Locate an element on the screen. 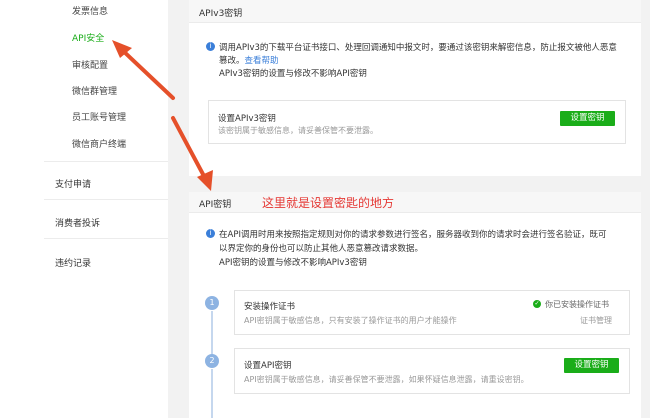 This screenshot has width=650, height=418. arrow-to-api-security is located at coordinates (146, 73).